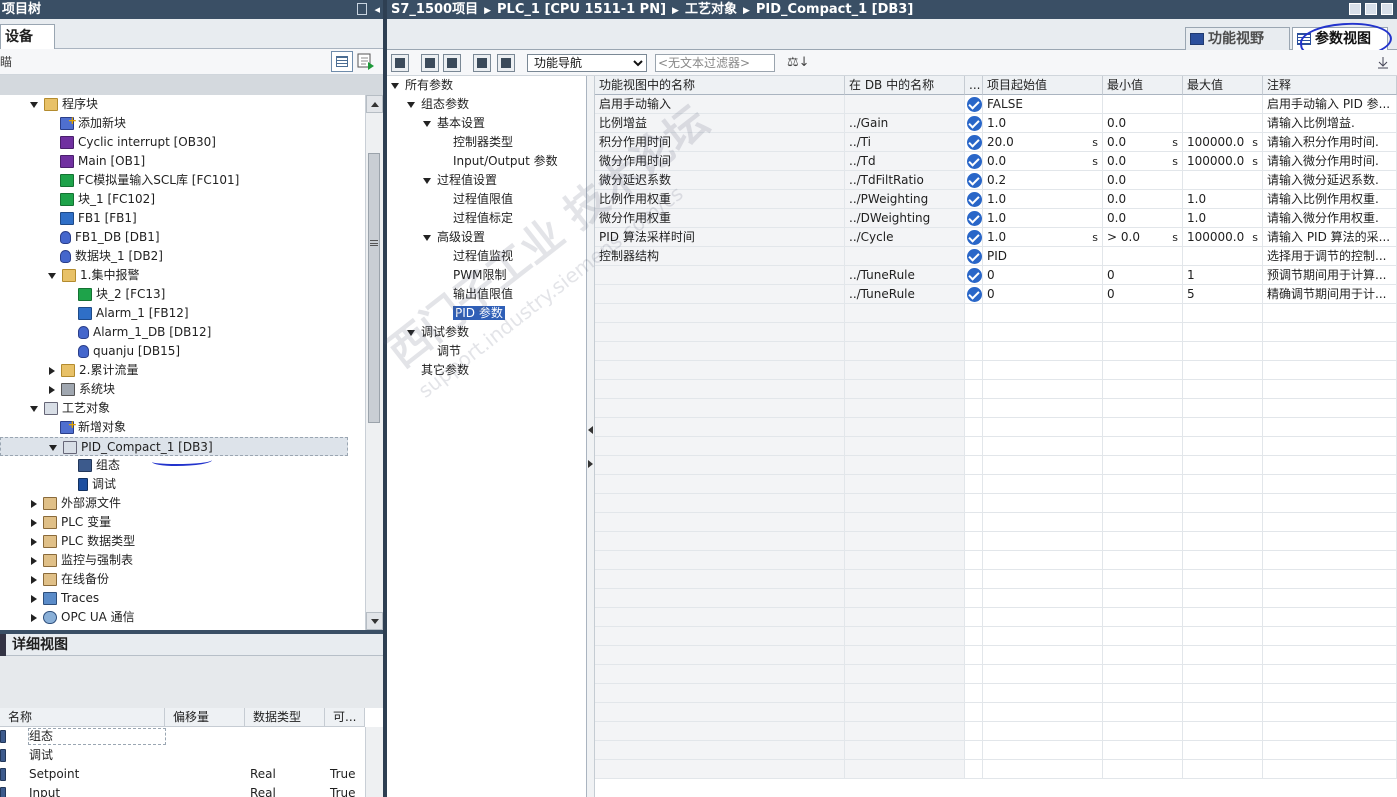 The image size is (1397, 797). What do you see at coordinates (442, 180) in the screenshot?
I see `nav-item: 过程值设置` at bounding box center [442, 180].